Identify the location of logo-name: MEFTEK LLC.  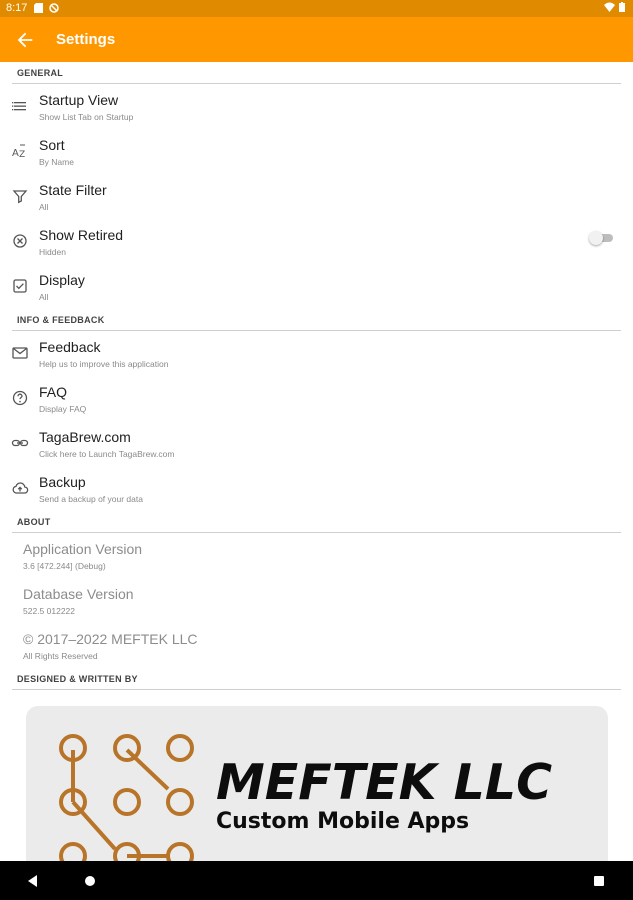
(384, 782).